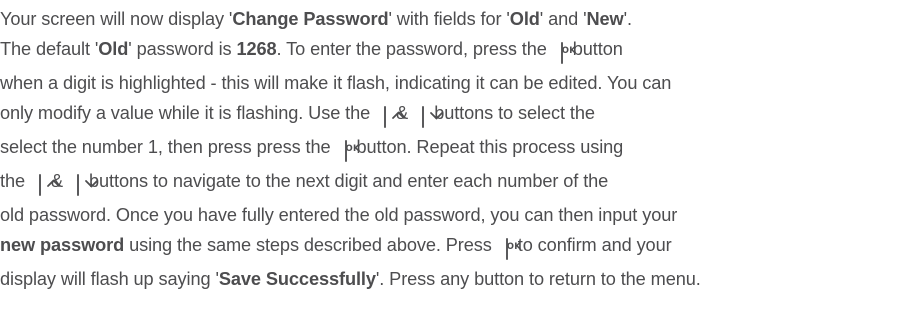  Describe the element at coordinates (627, 19) in the screenshot. I see `text-run: '.` at that location.